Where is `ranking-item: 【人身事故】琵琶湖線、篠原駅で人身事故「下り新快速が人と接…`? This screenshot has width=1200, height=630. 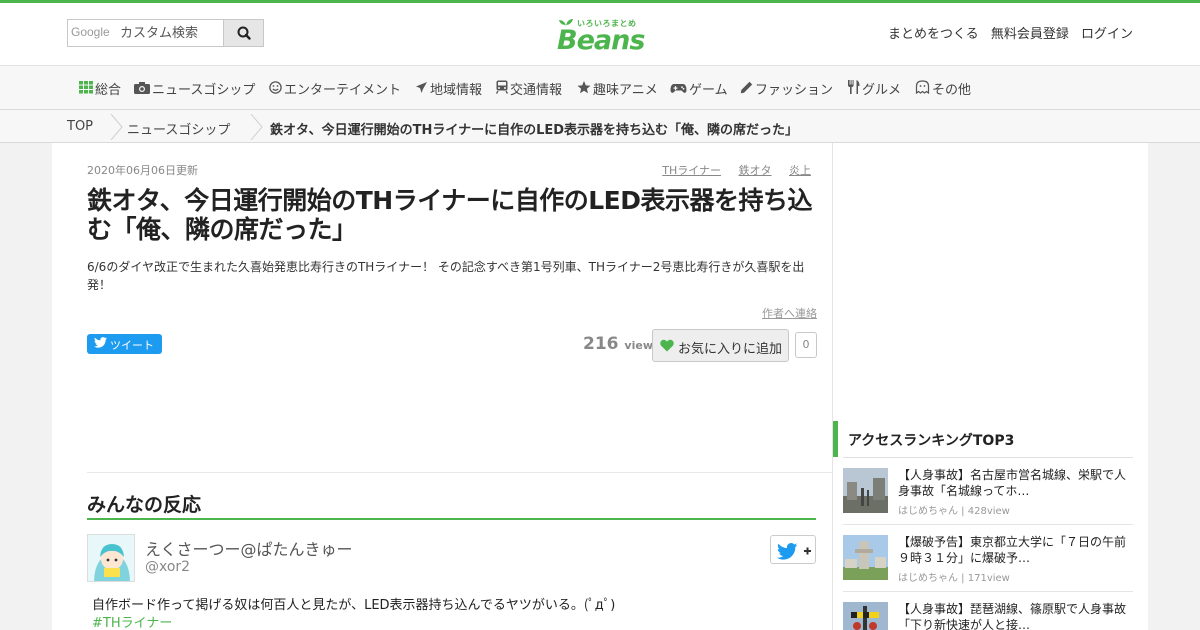
ranking-item: 【人身事故】琵琶湖線、篠原駅で人身事故「下り新快速が人と接… is located at coordinates (988, 611).